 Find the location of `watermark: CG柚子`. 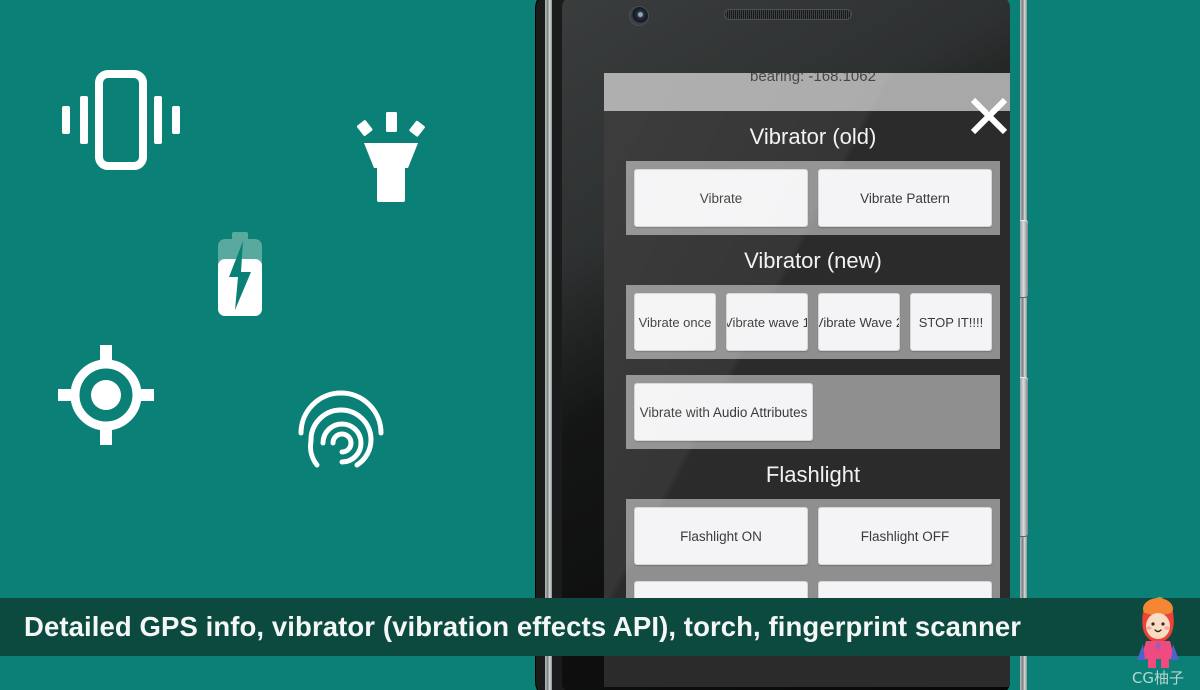

watermark: CG柚子 is located at coordinates (1158, 643).